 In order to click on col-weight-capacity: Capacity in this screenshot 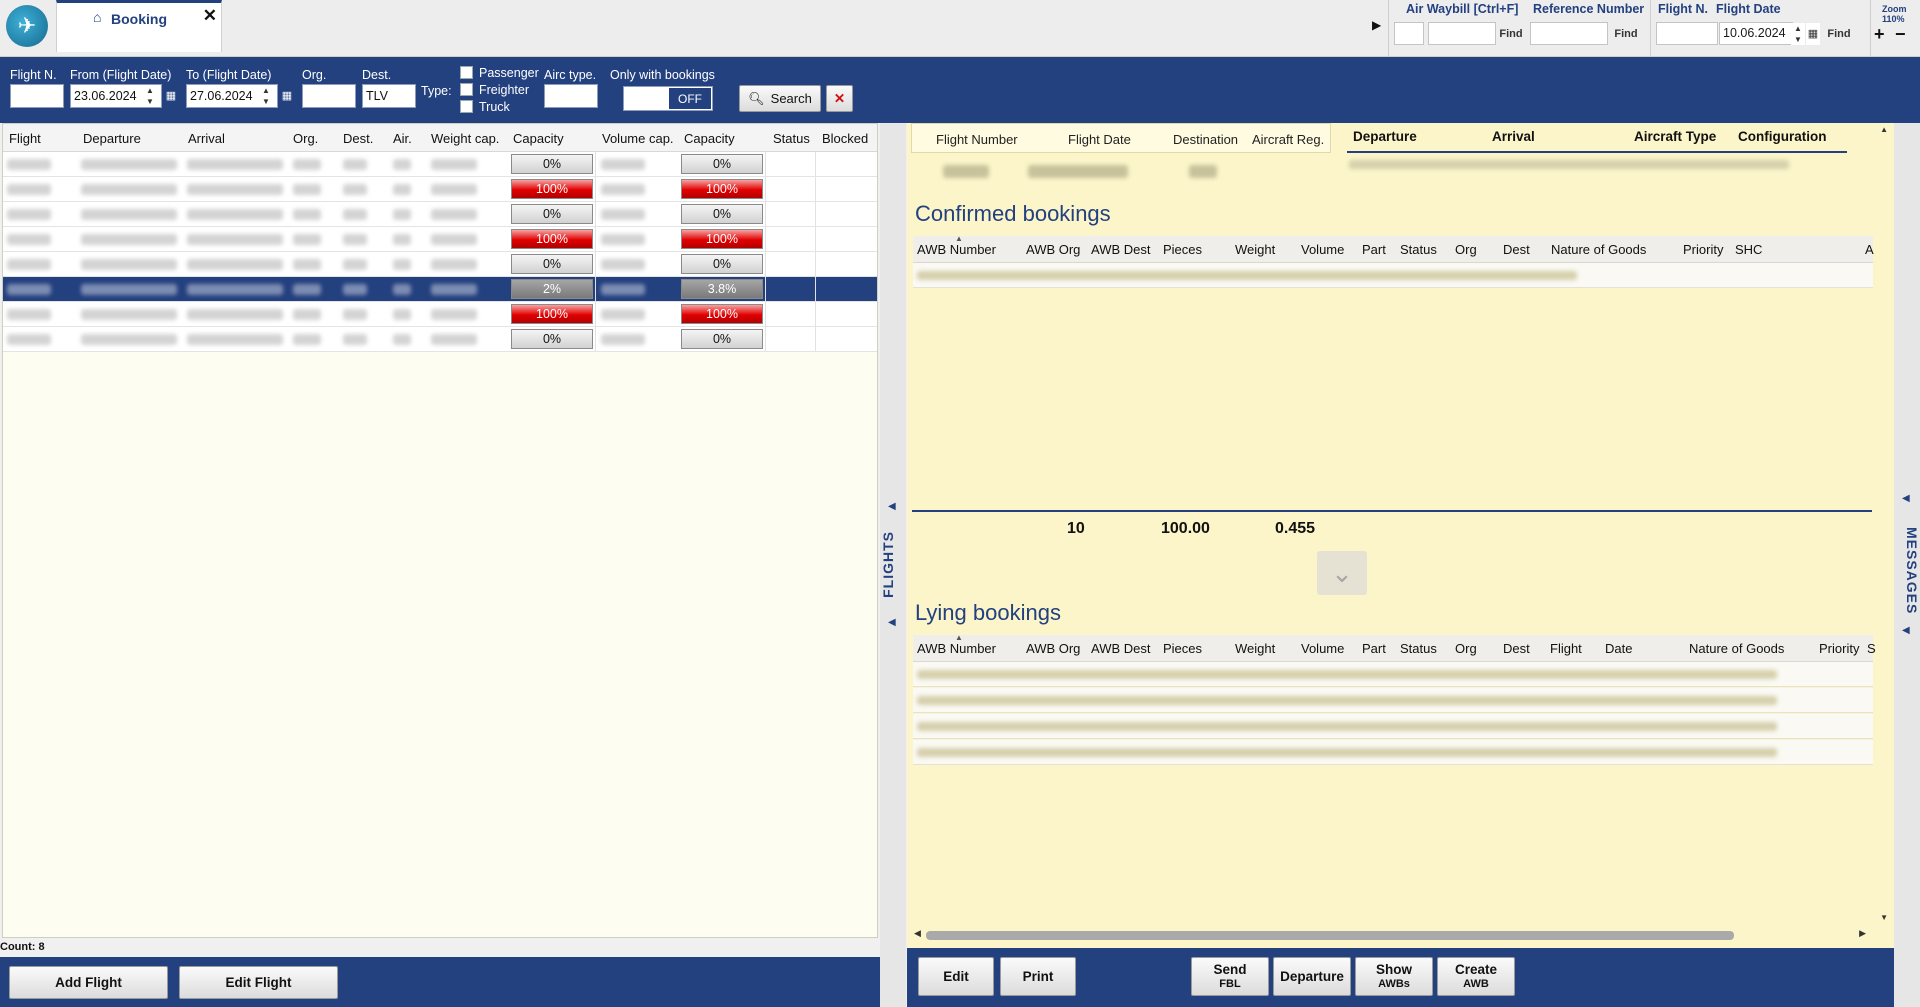, I will do `click(538, 138)`.